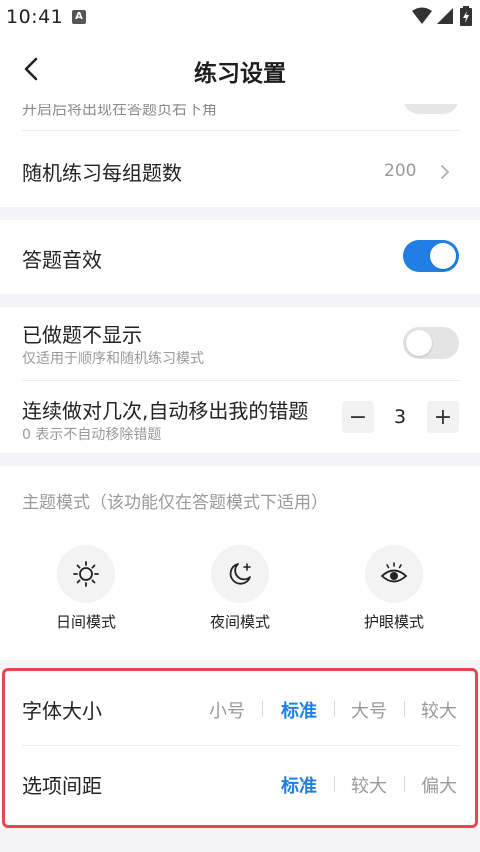 Image resolution: width=480 pixels, height=852 pixels. I want to click on hide-done-row: 已做题不显示 仅适用于顺序和随机练习模式, so click(240, 344).